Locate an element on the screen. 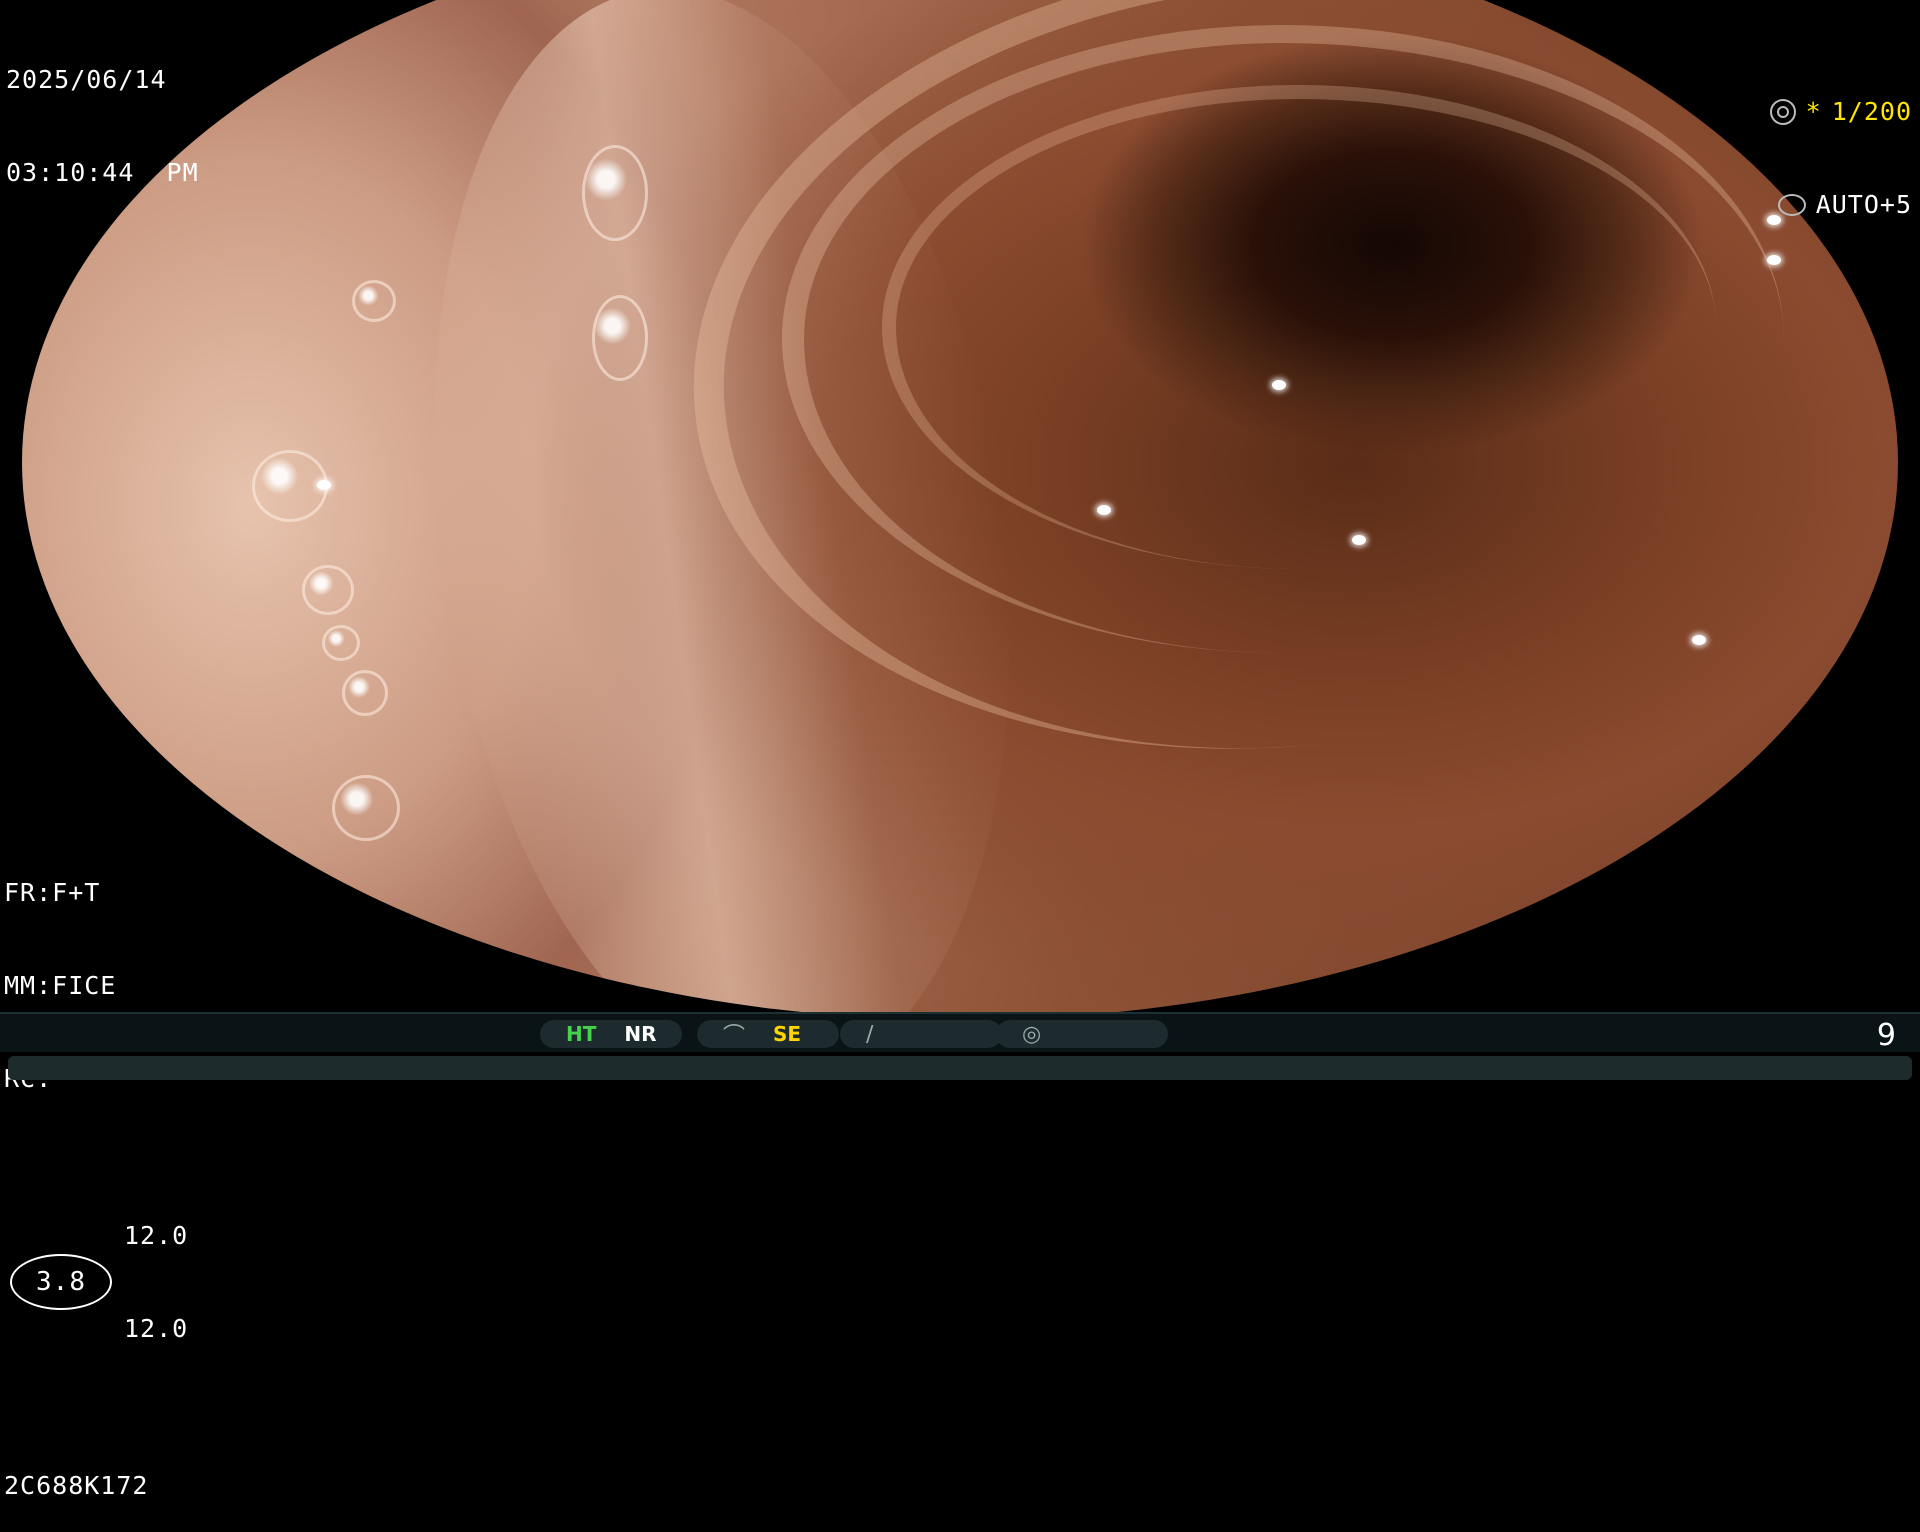 The image size is (1920, 1532). page-number: 9 is located at coordinates (1886, 1035).